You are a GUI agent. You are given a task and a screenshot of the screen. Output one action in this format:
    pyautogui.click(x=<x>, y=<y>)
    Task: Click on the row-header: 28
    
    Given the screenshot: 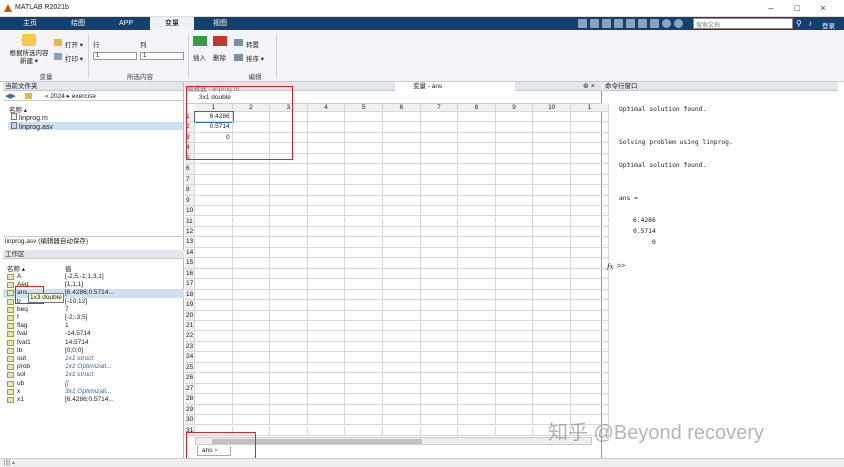 What is the action you would take?
    pyautogui.click(x=190, y=399)
    